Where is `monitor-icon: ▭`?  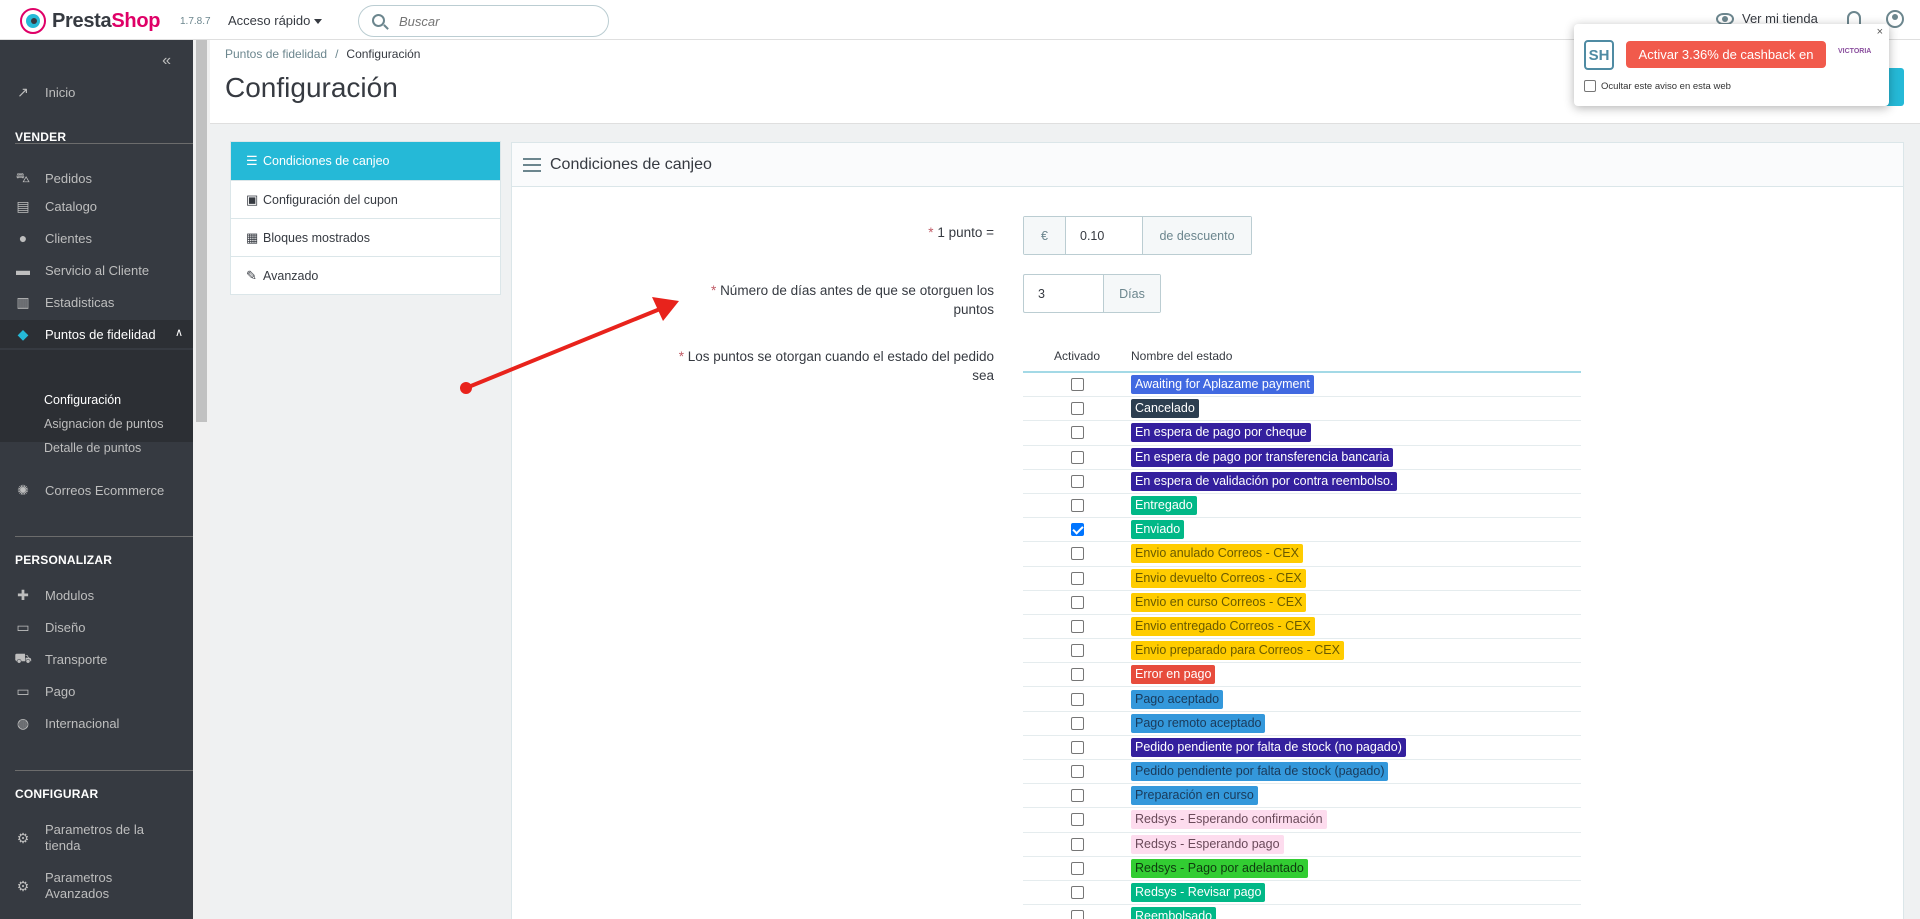 monitor-icon: ▭ is located at coordinates (23, 626).